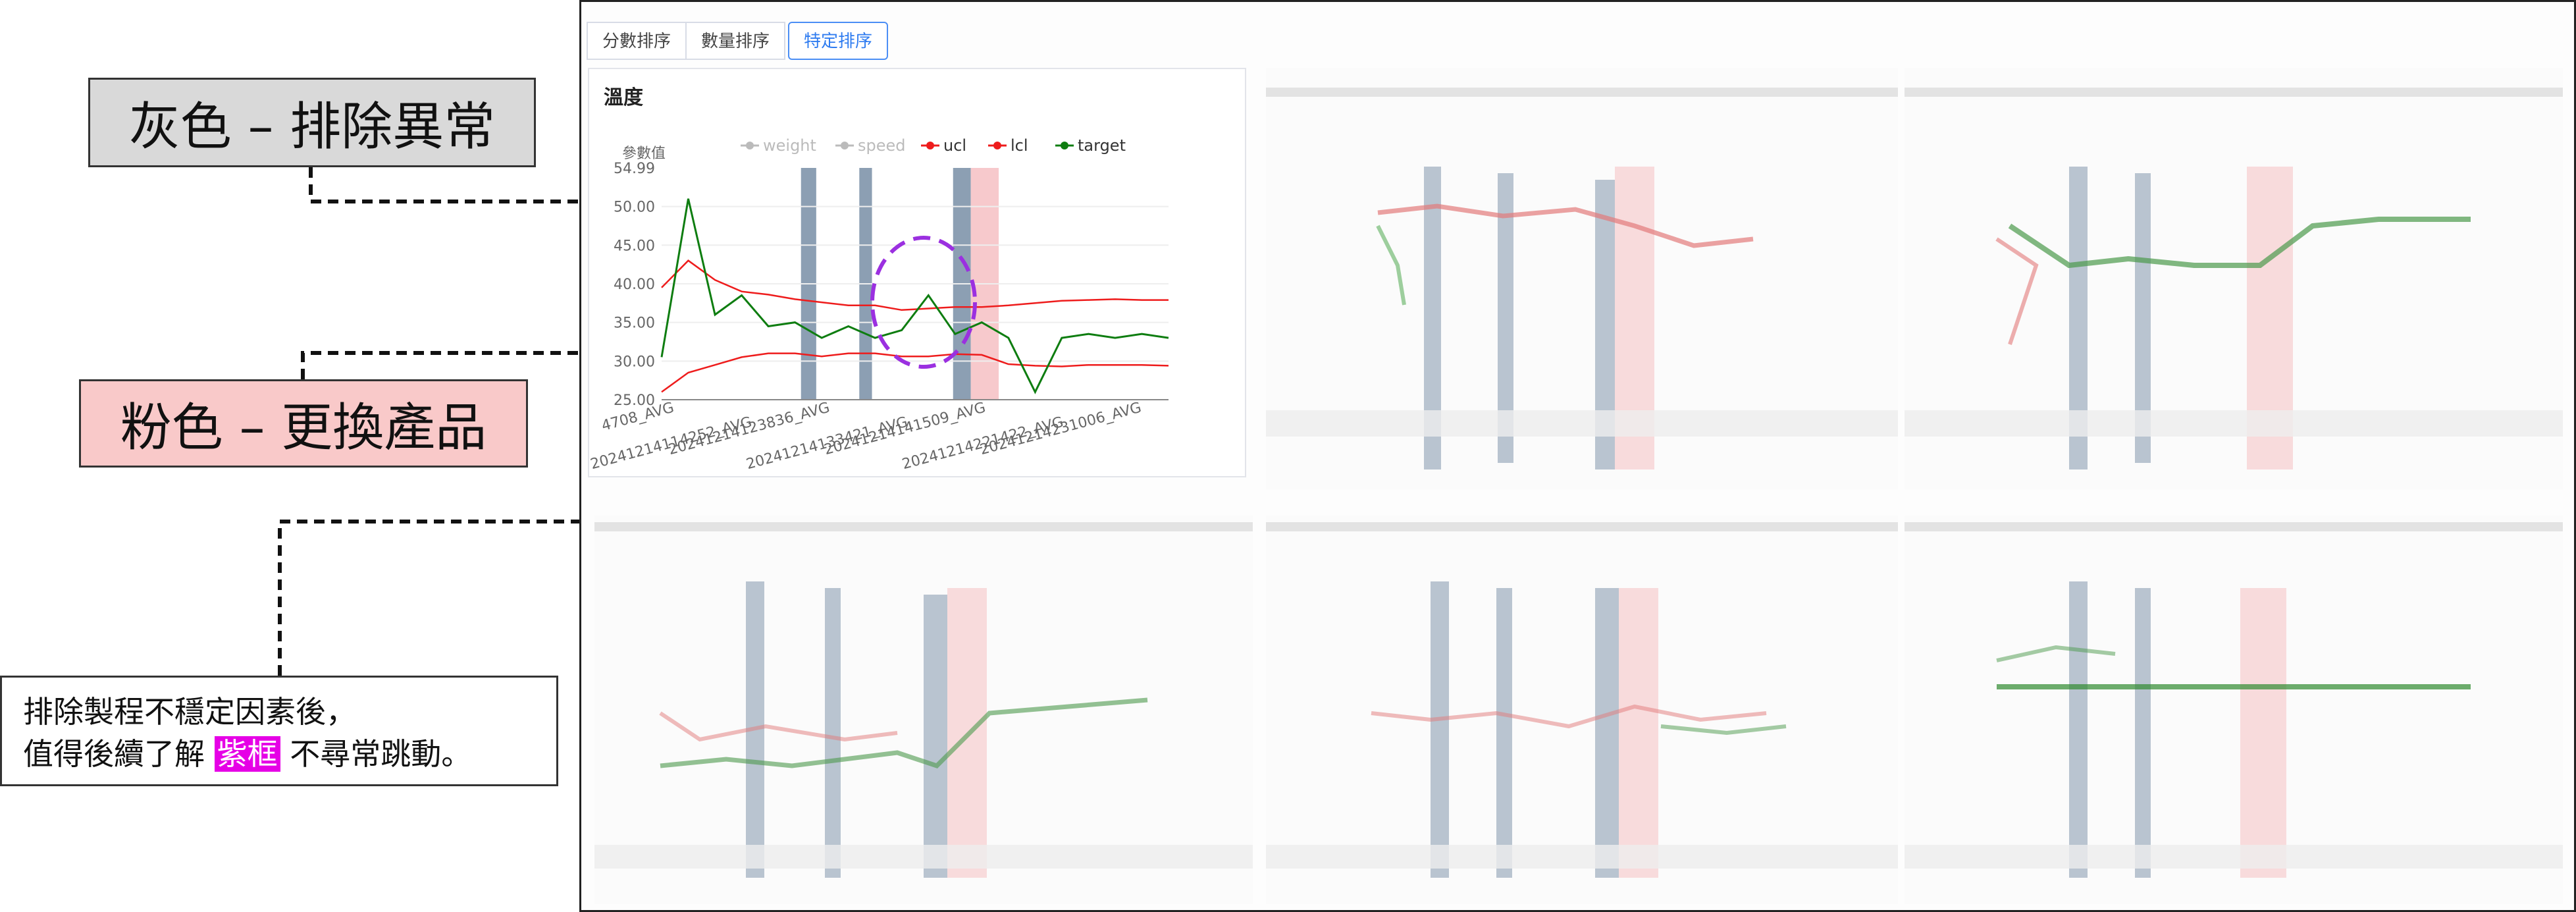 The height and width of the screenshot is (912, 2576). Describe the element at coordinates (1102, 145) in the screenshot. I see `legend-label-target: target` at that location.